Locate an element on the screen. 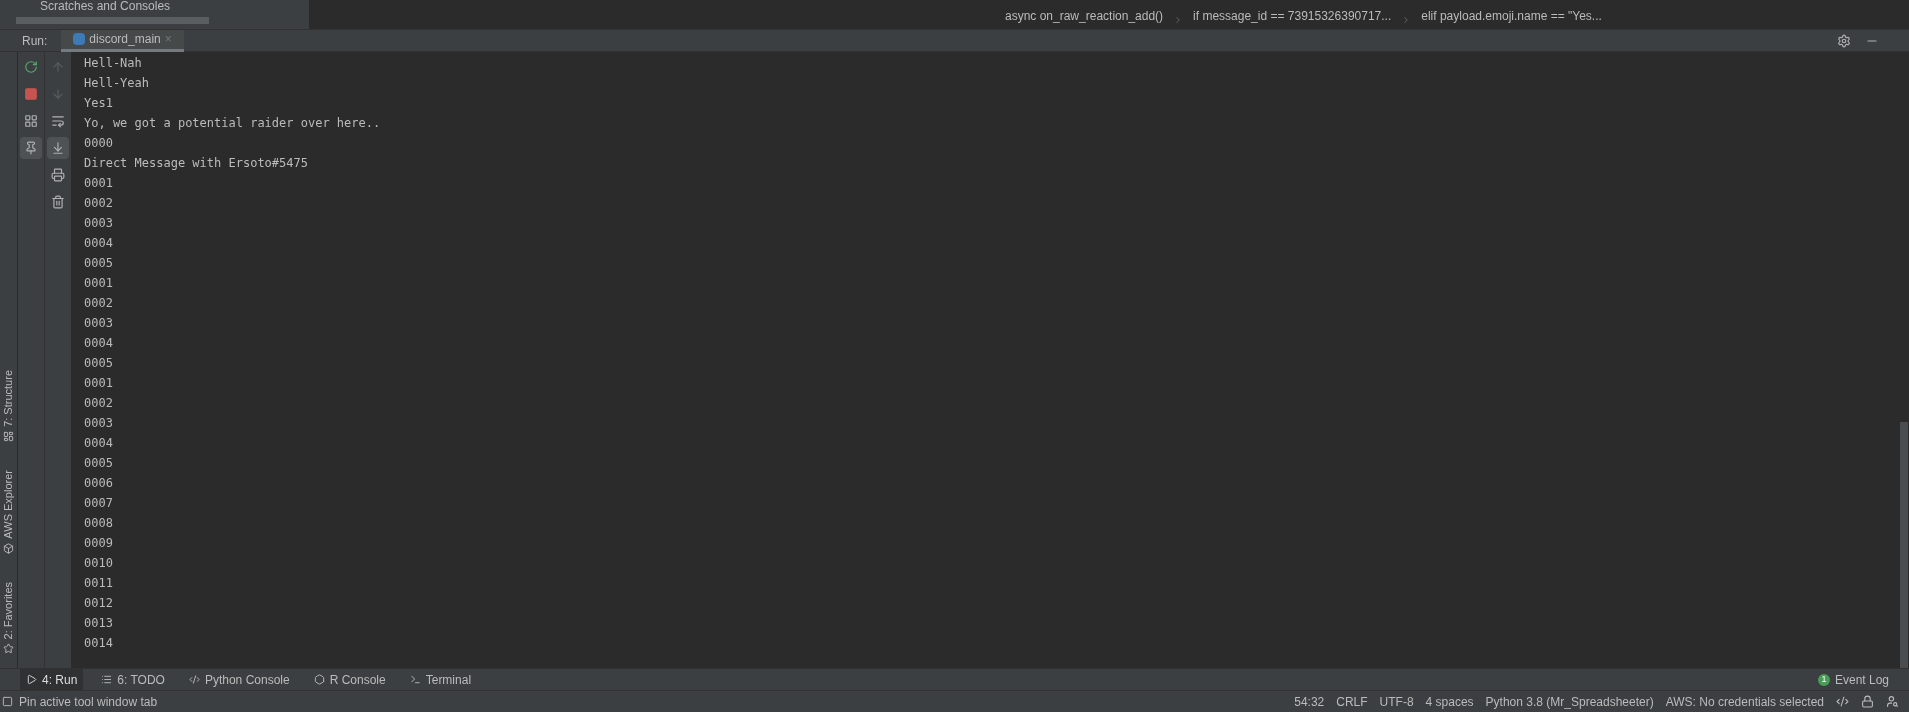 This screenshot has height=712, width=1909. status-message: Pin active tool window tab is located at coordinates (88, 702).